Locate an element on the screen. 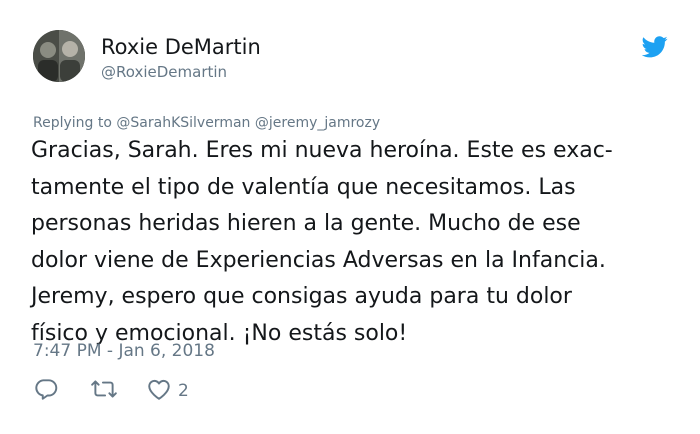 The height and width of the screenshot is (434, 700). twitter-bird-icon is located at coordinates (654, 47).